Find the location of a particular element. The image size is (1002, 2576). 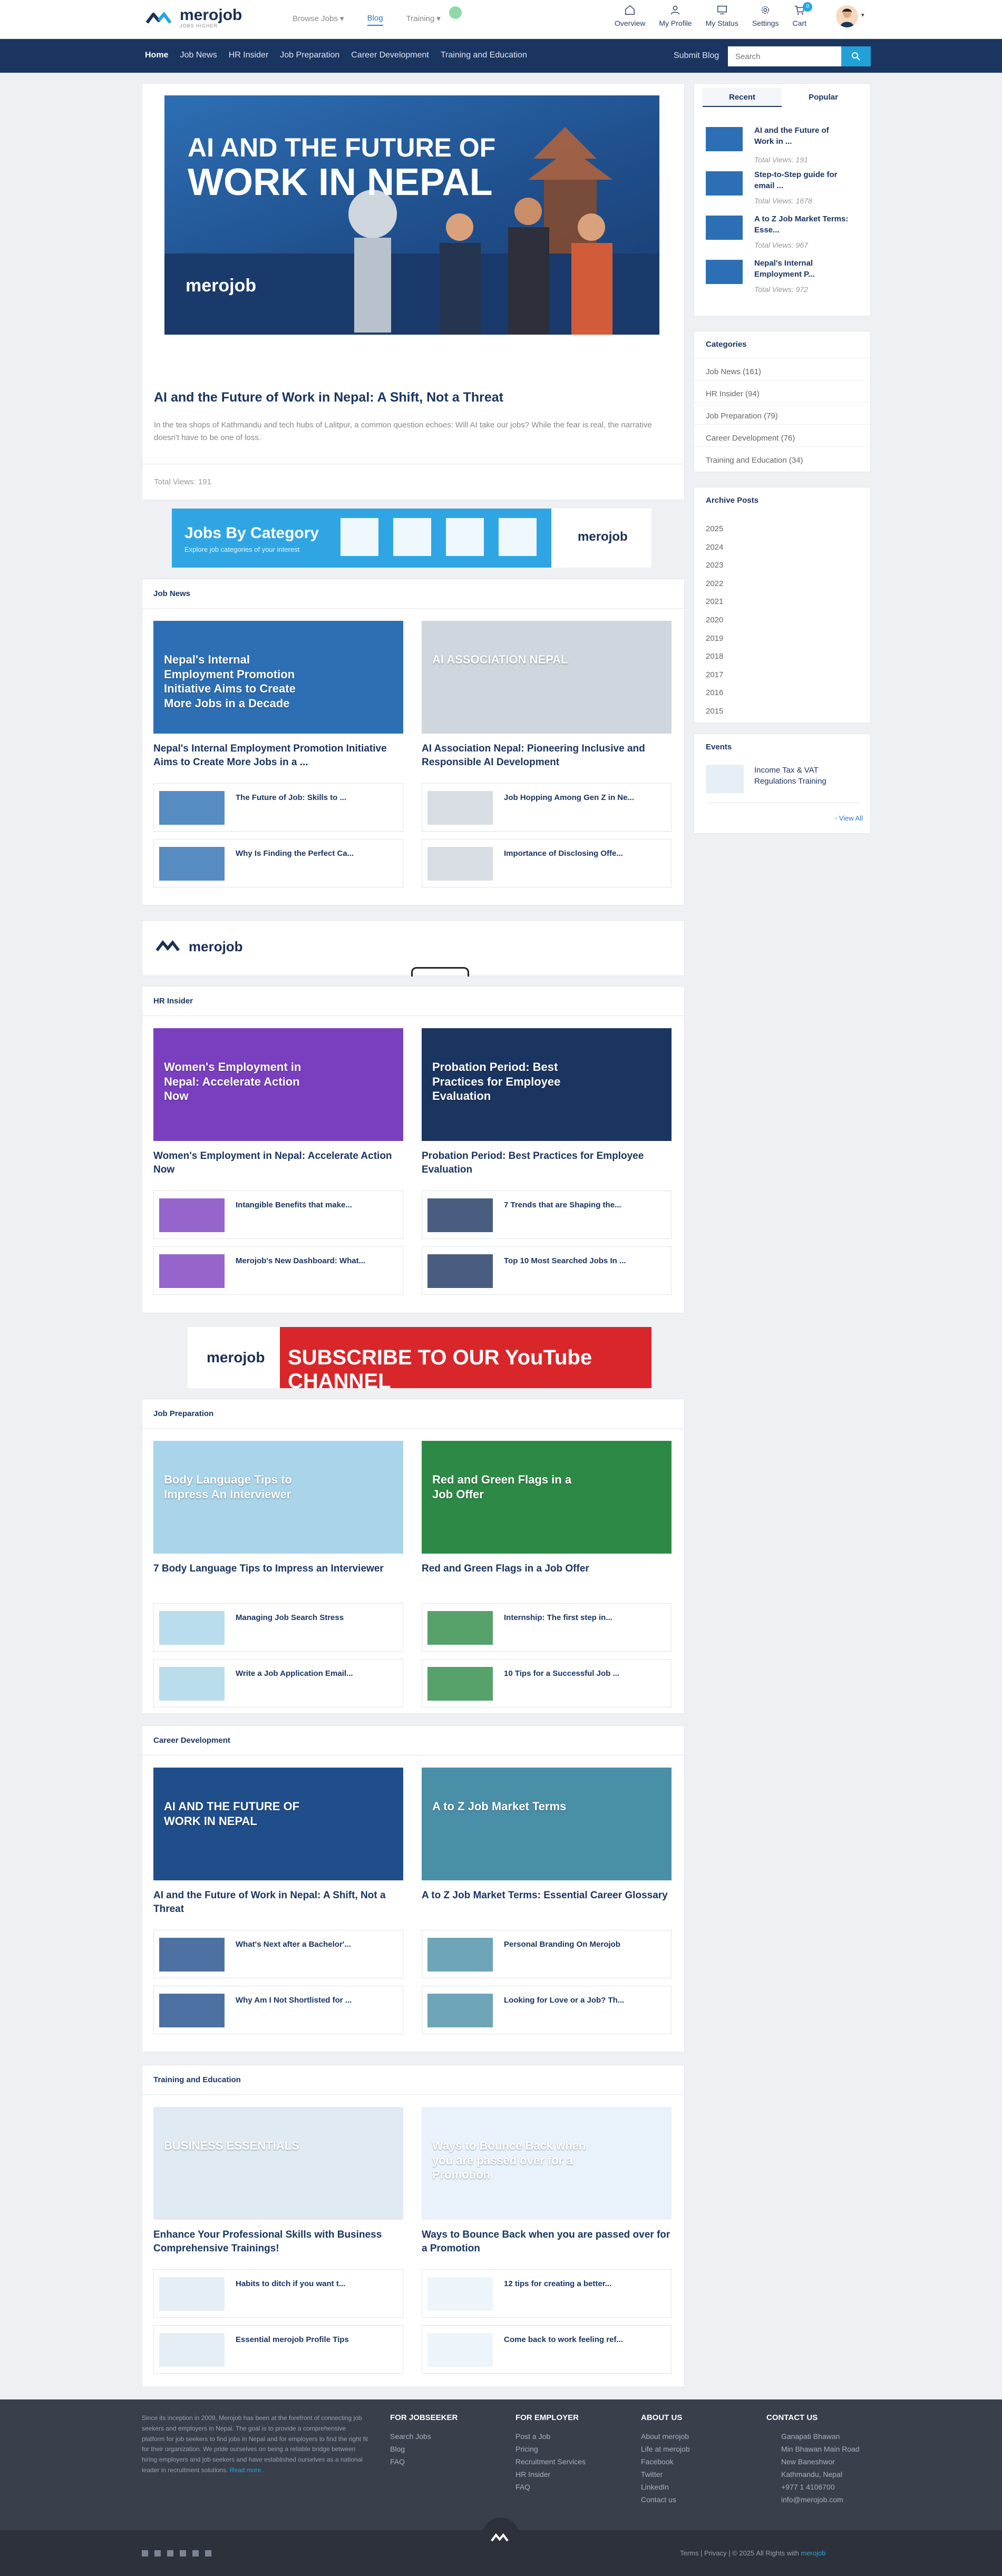

category-link: Training and Education (34) is located at coordinates (754, 460).